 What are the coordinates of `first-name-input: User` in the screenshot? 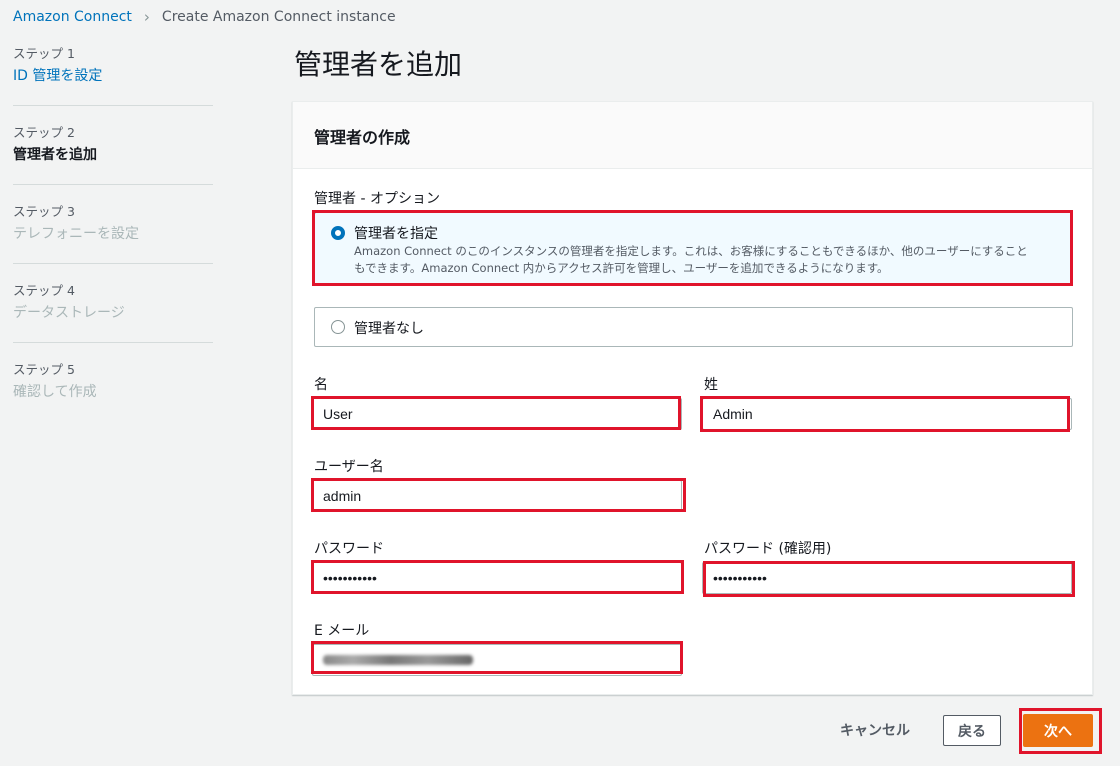 It's located at (497, 414).